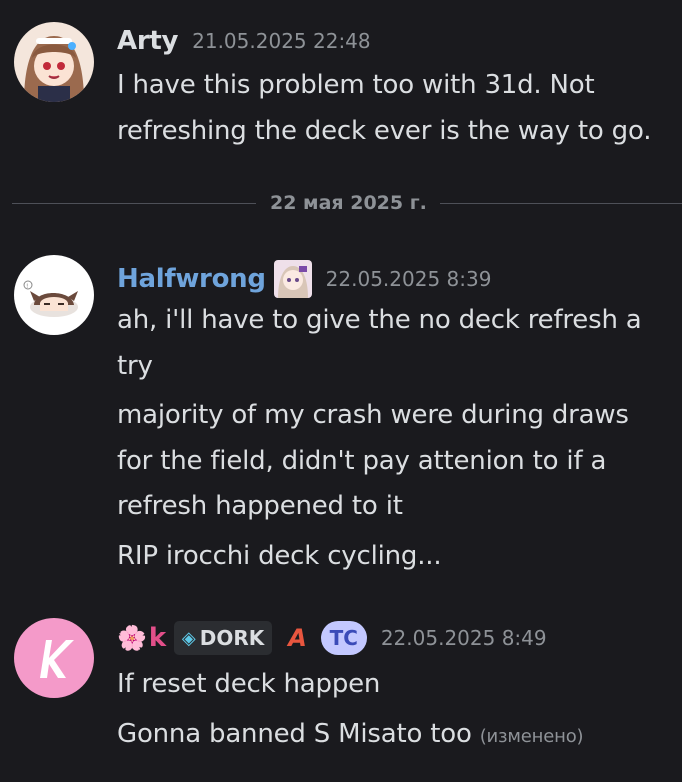  Describe the element at coordinates (409, 279) in the screenshot. I see `timestamp: 22.05.2025 8:39` at that location.